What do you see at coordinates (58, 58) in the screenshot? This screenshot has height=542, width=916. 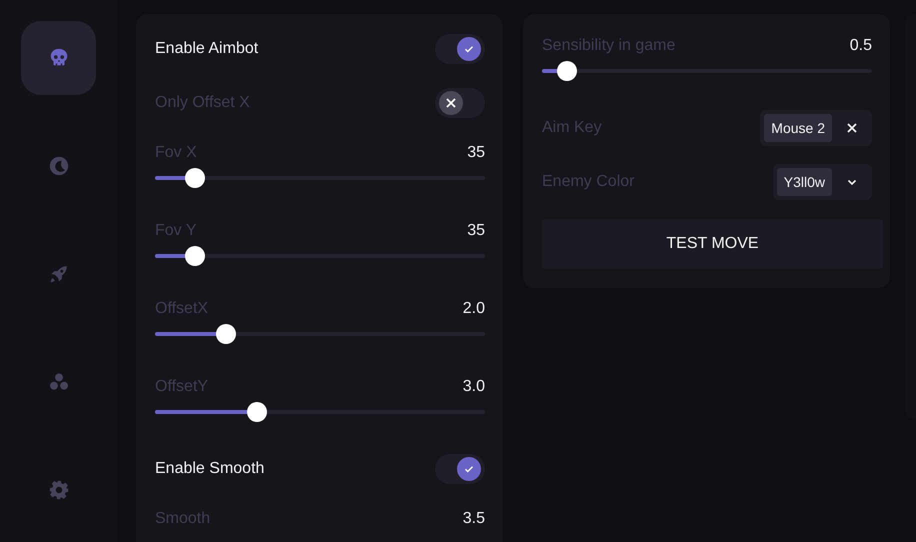 I see `sidebar-item` at bounding box center [58, 58].